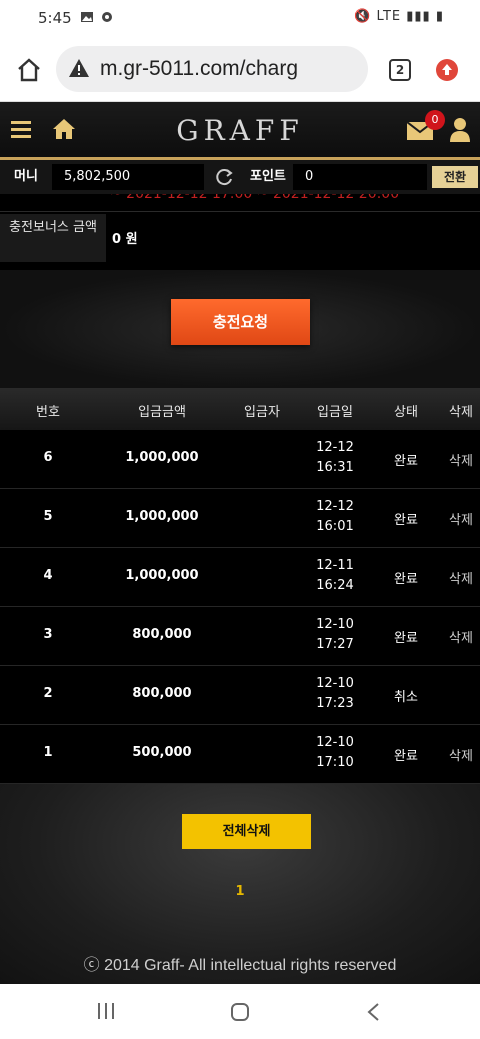 This screenshot has width=480, height=1039. What do you see at coordinates (240, 19) in the screenshot?
I see `status-bar: 5:45 🔇 LTE ▮▮▮ ▮` at bounding box center [240, 19].